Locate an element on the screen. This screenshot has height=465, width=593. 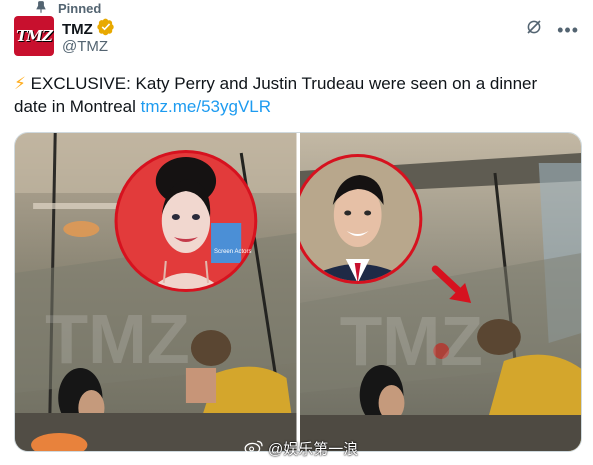
pinned-label-row: Pinned is located at coordinates (67, 8).